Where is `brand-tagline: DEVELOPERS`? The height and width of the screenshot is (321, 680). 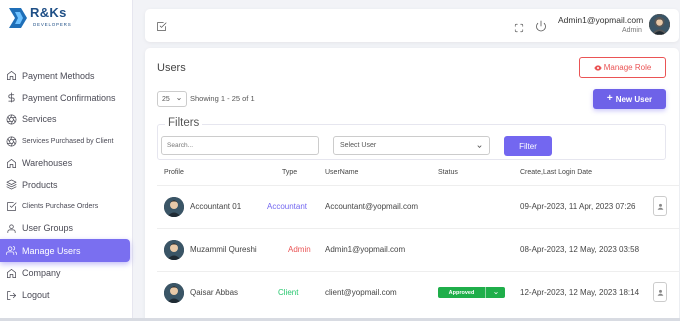 brand-tagline: DEVELOPERS is located at coordinates (52, 24).